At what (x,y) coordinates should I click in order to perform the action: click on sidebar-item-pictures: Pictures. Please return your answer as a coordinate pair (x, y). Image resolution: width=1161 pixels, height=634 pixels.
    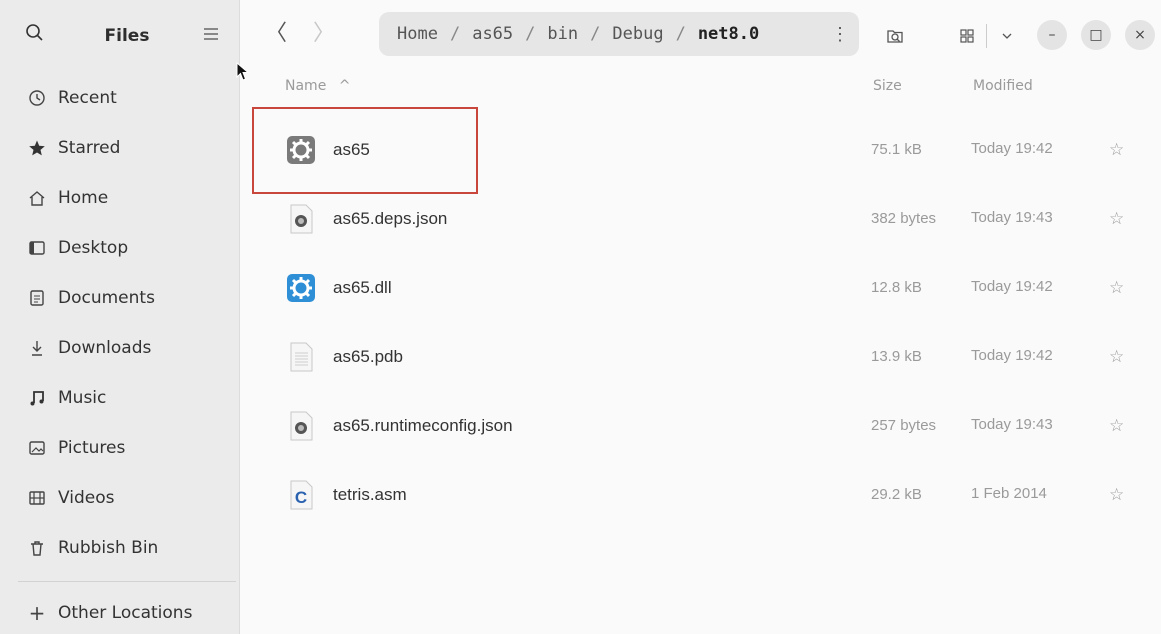
    Looking at the image, I should click on (120, 448).